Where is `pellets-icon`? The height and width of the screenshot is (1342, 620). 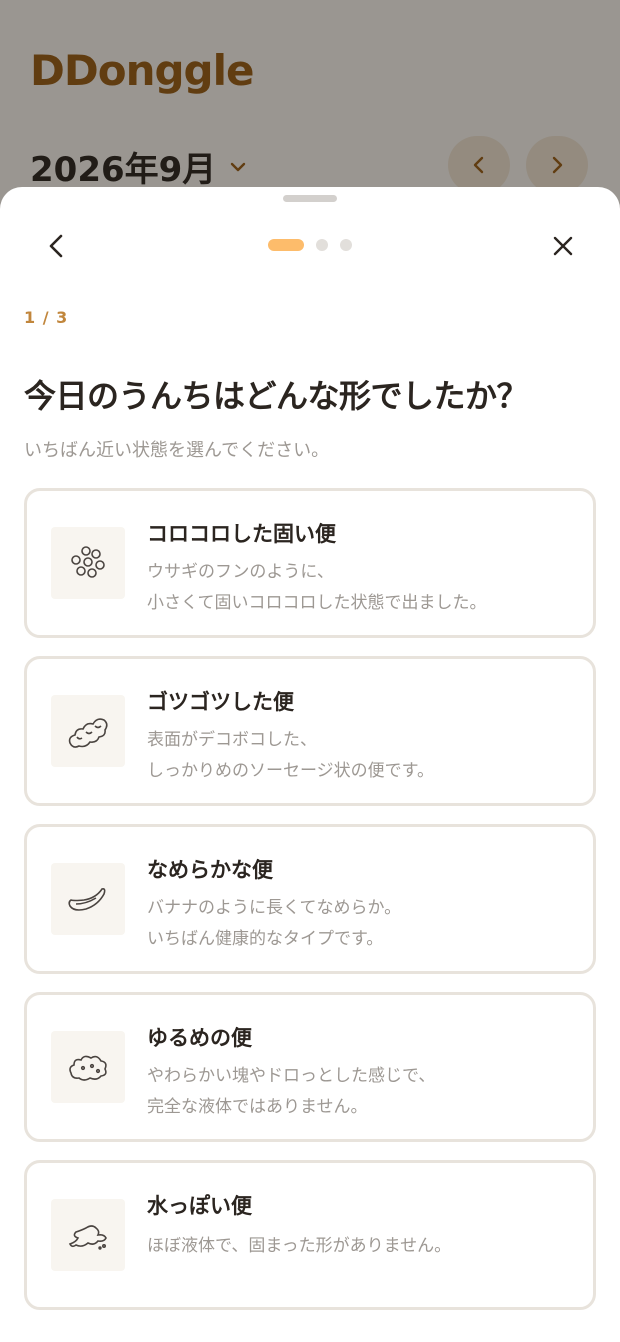 pellets-icon is located at coordinates (88, 563).